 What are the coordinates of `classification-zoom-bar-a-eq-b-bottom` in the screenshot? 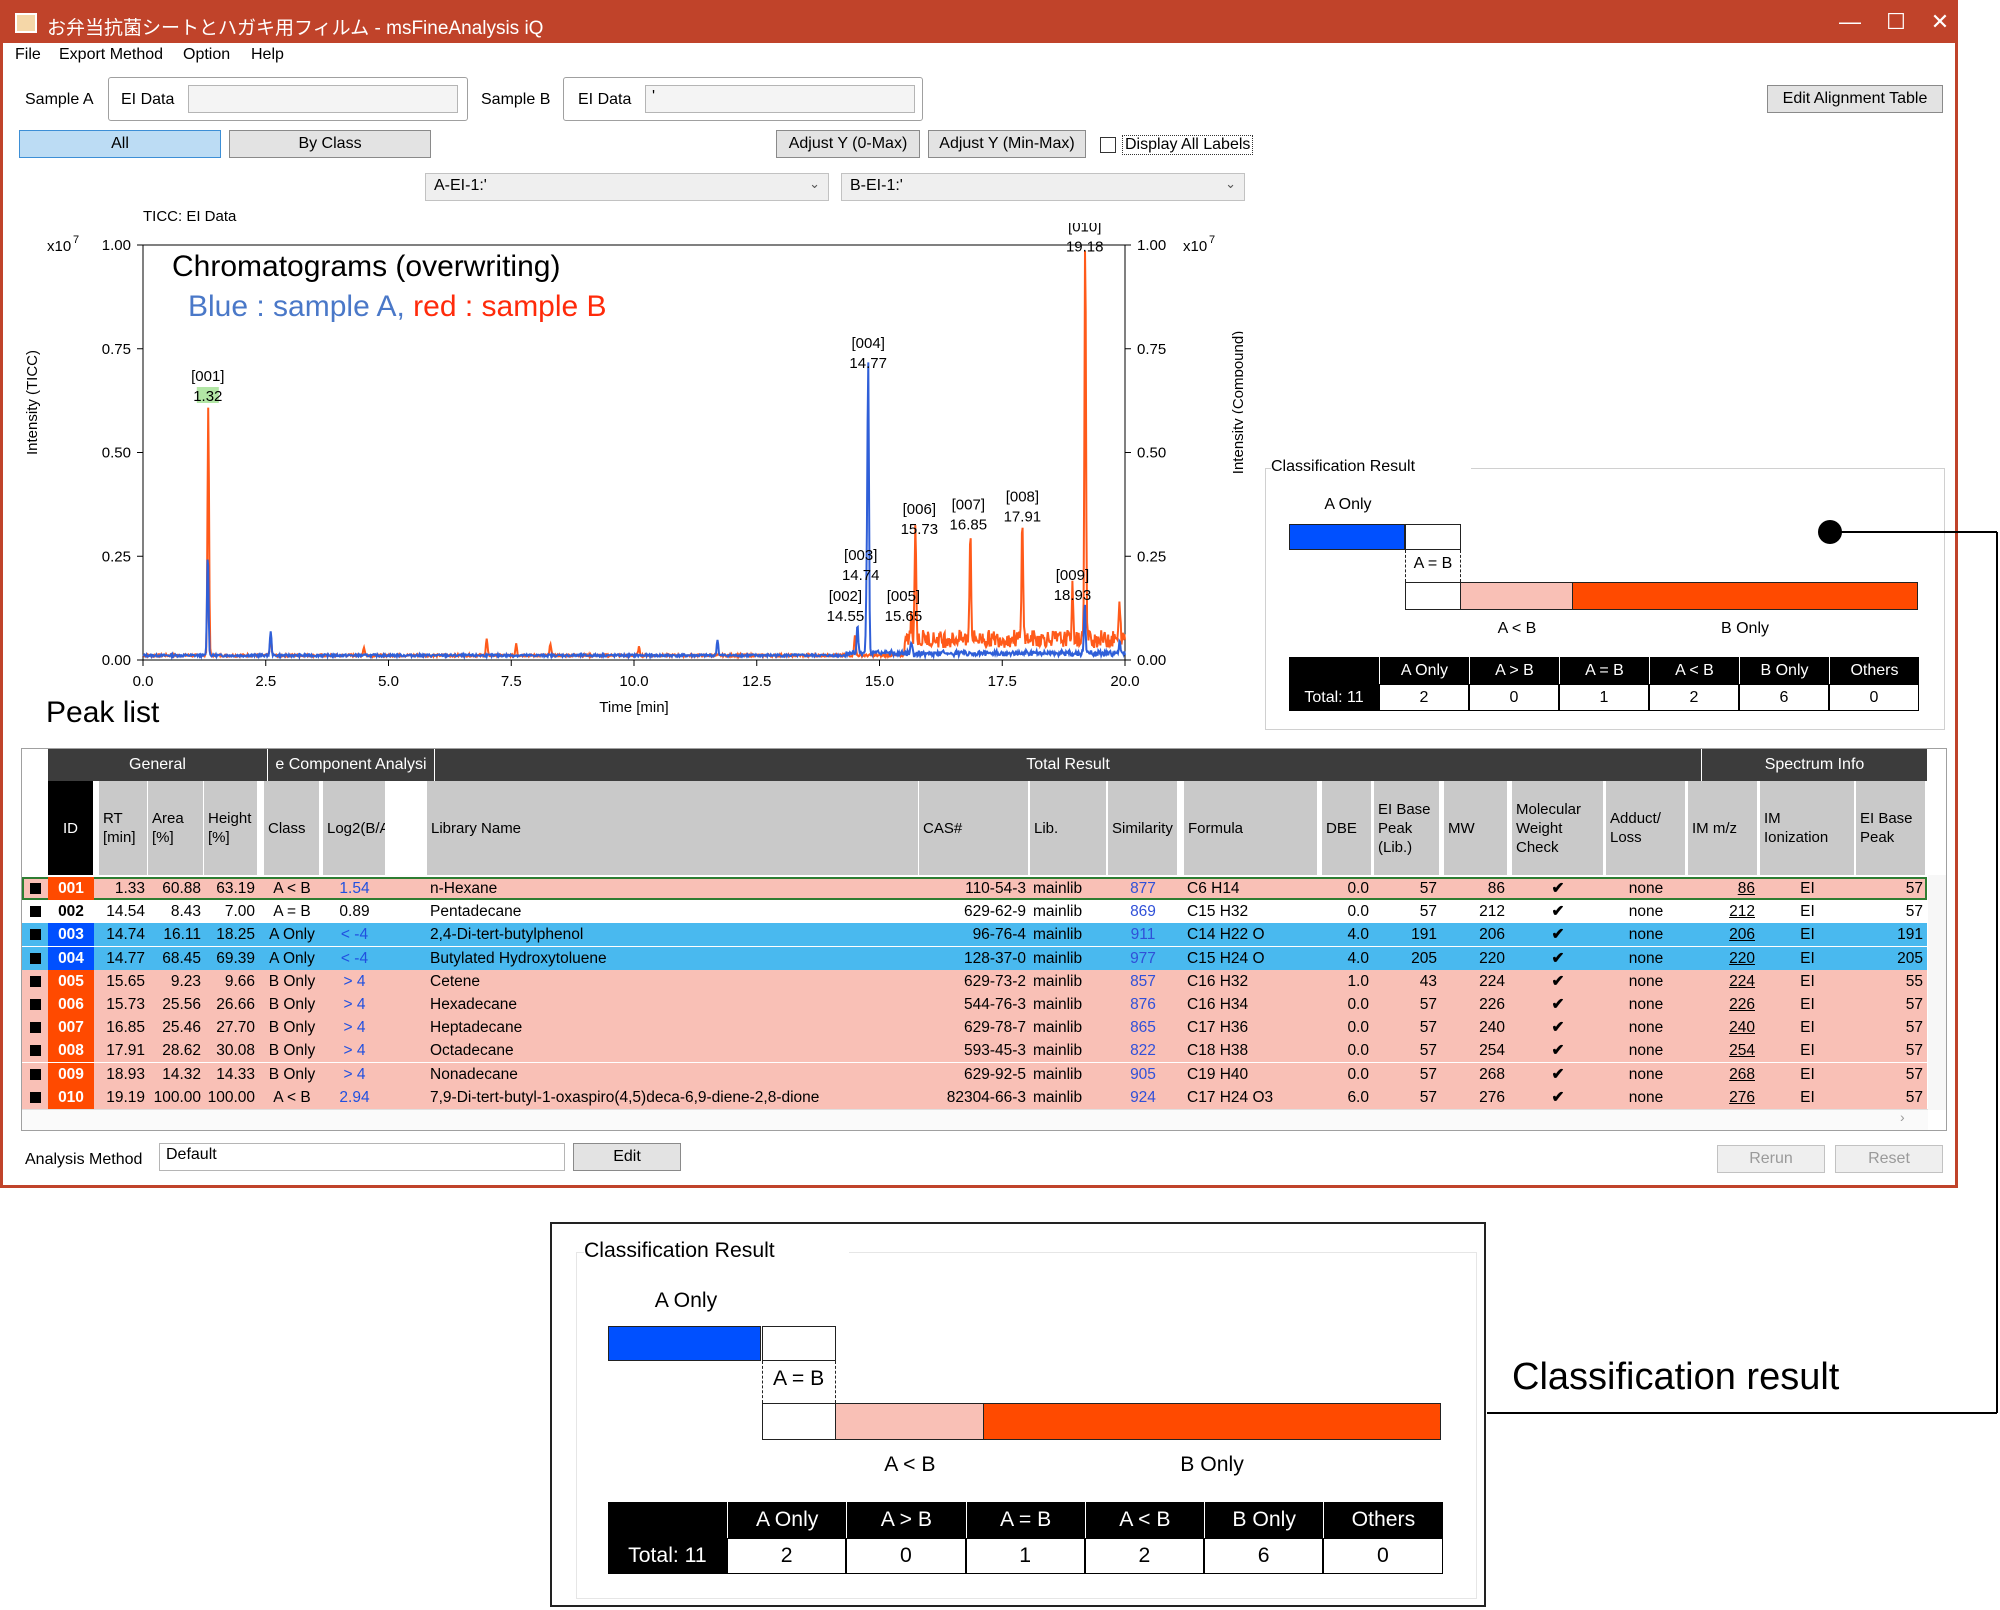 It's located at (798, 1422).